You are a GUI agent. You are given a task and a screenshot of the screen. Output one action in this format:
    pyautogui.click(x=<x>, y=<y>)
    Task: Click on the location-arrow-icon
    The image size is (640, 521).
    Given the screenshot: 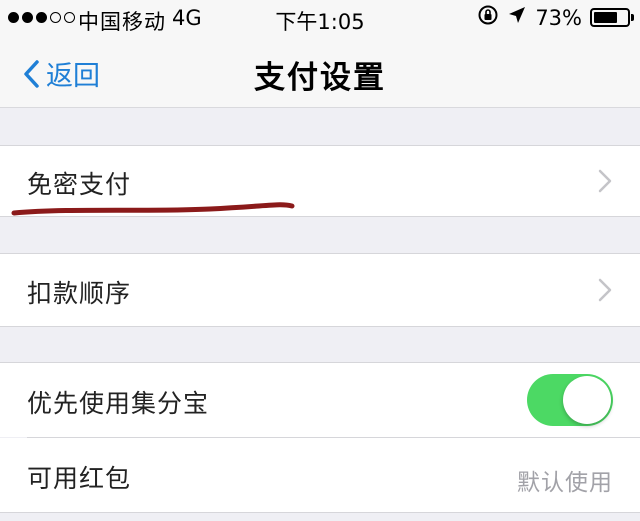 What is the action you would take?
    pyautogui.click(x=517, y=17)
    